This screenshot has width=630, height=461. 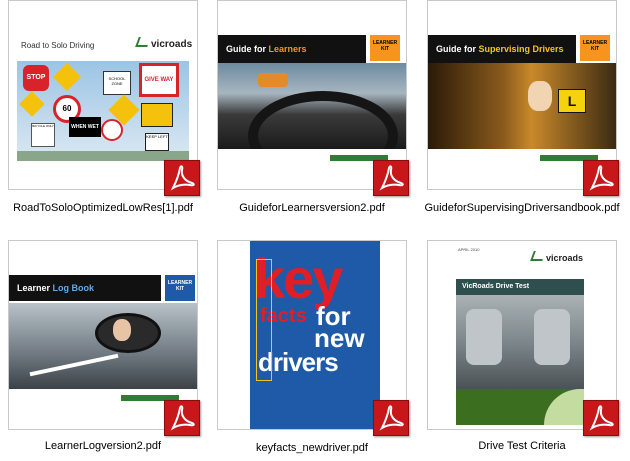 I want to click on no-turn-sign, so click(x=112, y=130).